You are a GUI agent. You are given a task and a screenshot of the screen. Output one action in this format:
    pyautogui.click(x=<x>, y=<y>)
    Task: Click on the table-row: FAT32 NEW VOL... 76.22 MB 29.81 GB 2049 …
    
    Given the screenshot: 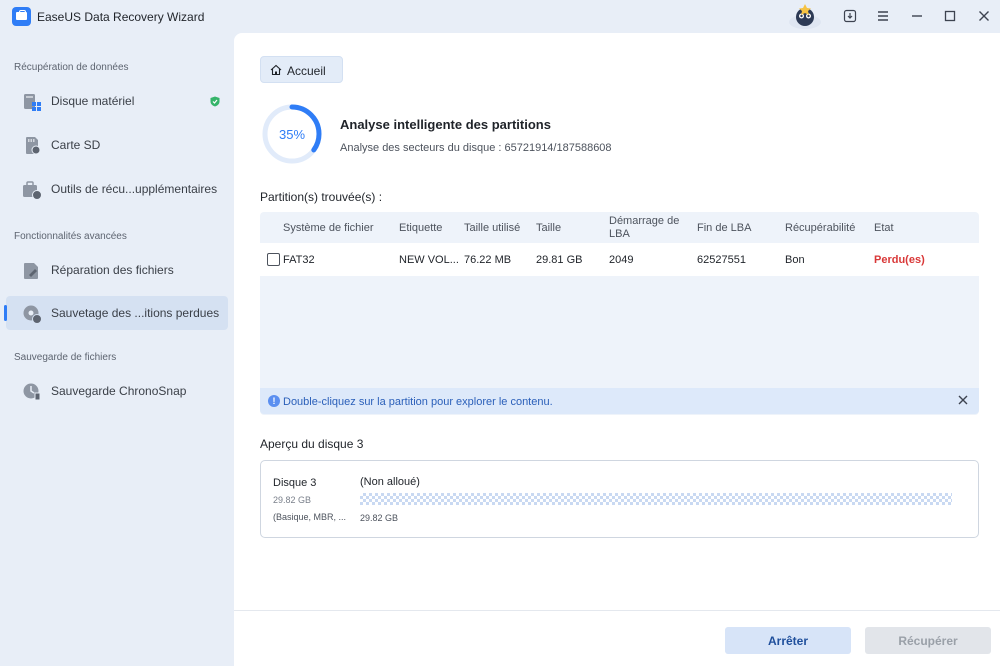 What is the action you would take?
    pyautogui.click(x=619, y=259)
    